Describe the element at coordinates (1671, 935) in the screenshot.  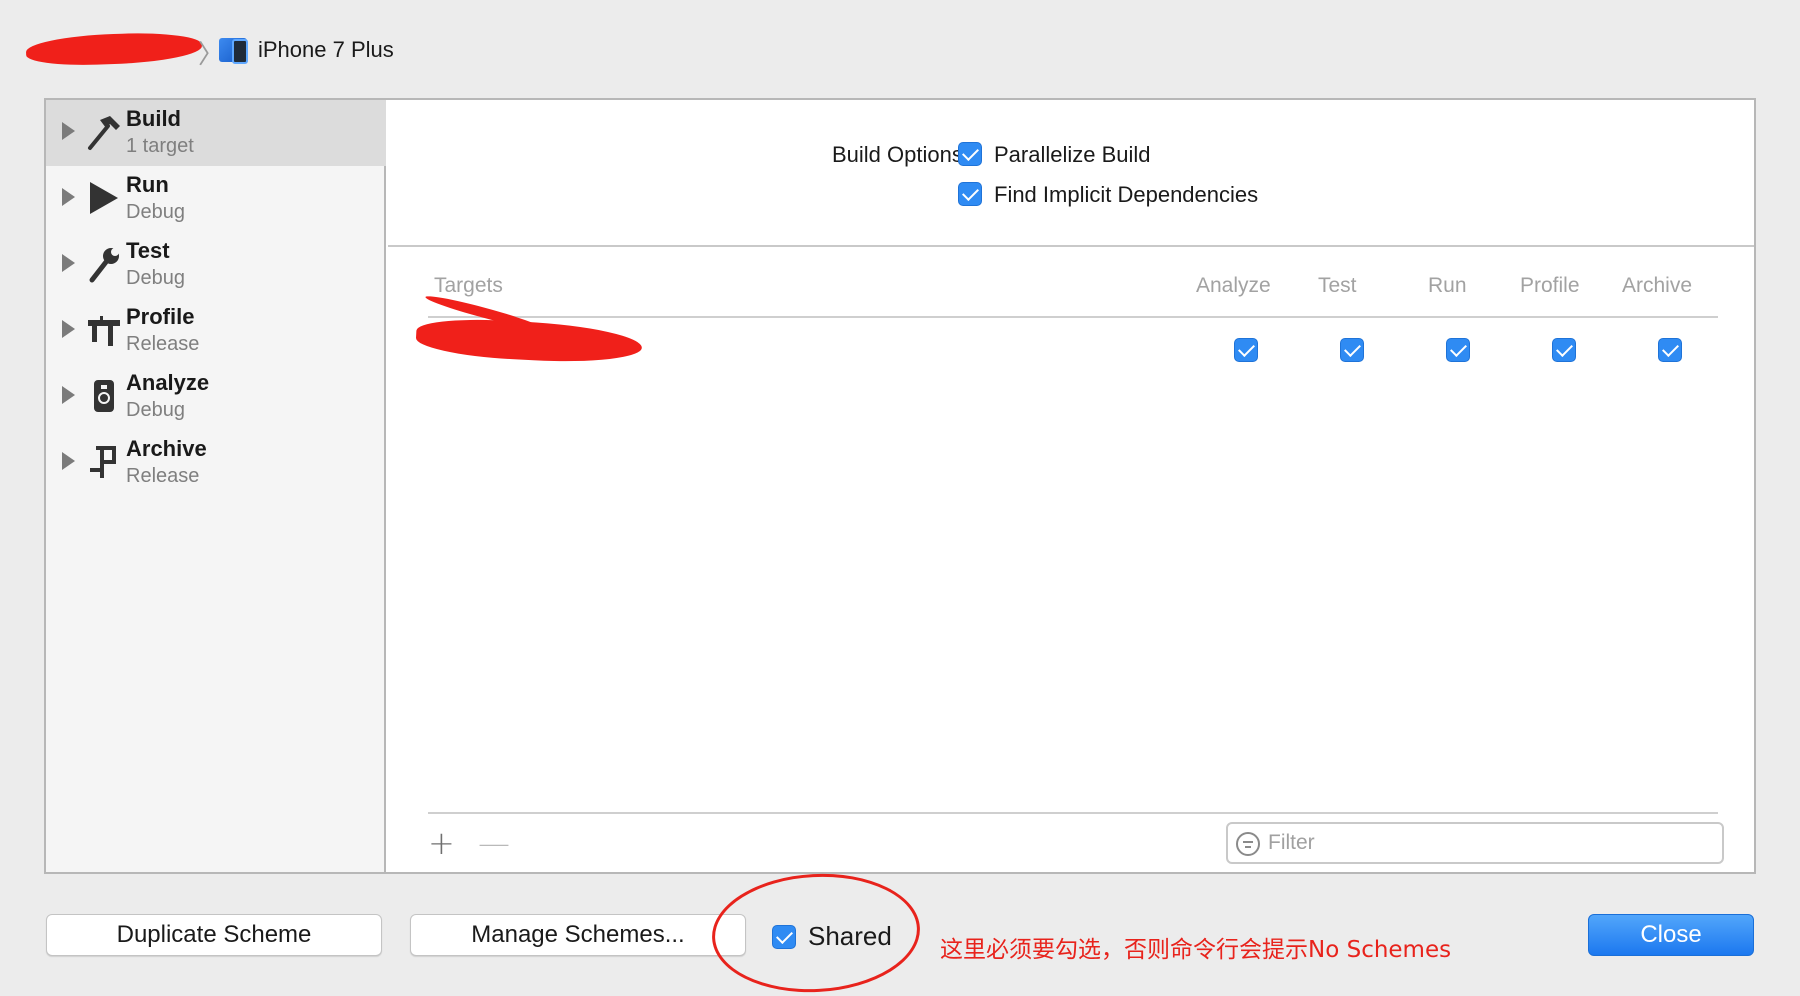
I see `close-button: Close` at that location.